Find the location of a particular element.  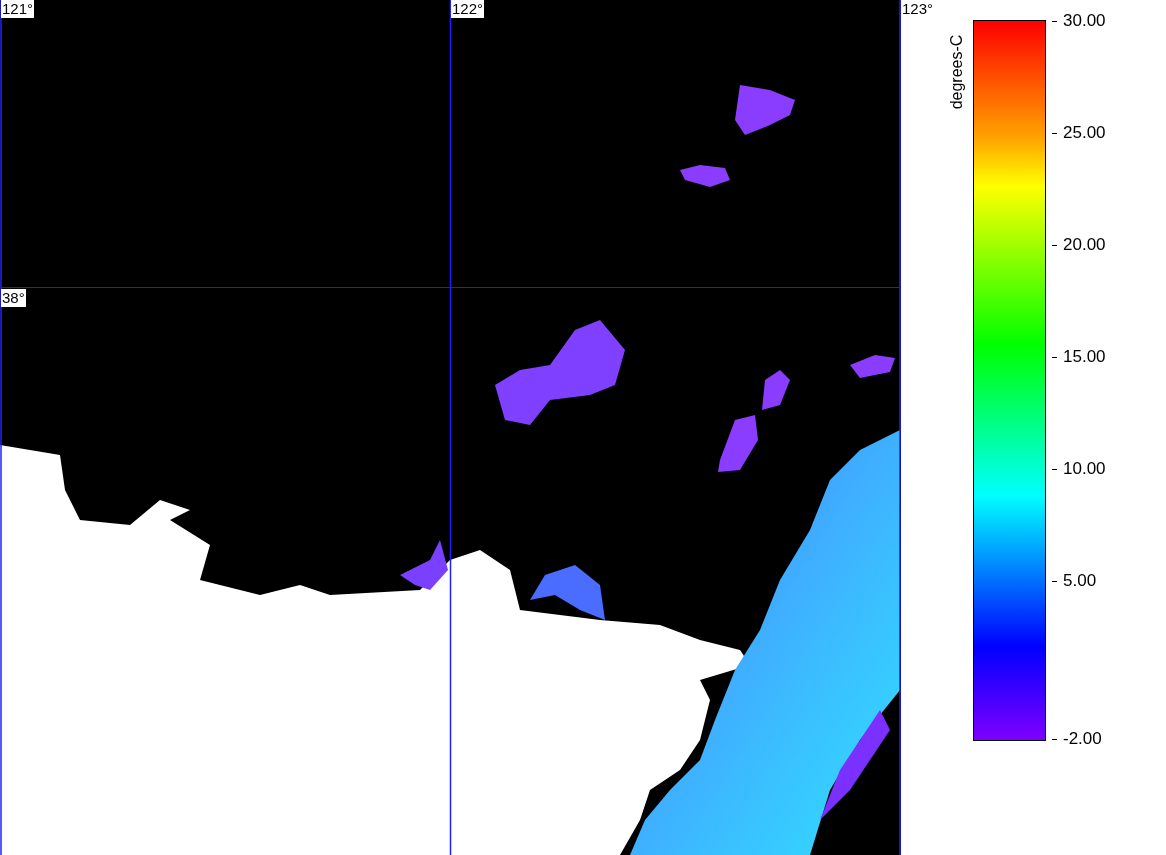

latitude-label: 38° is located at coordinates (13, 298).